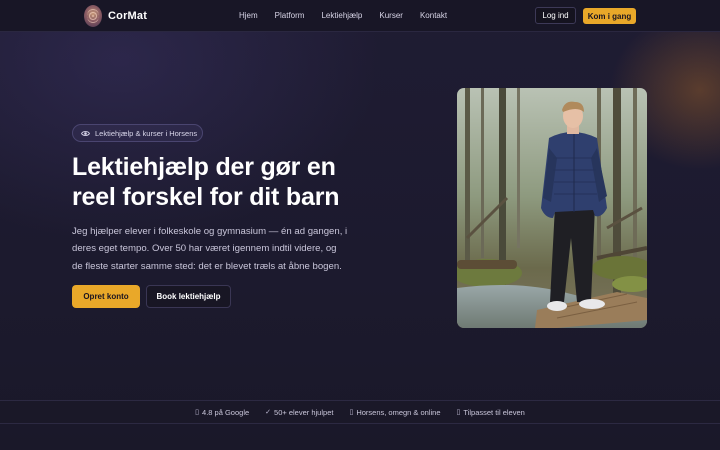 Image resolution: width=720 pixels, height=450 pixels. What do you see at coordinates (206, 197) in the screenshot?
I see `hero-title-line: reel forskel for dit barn` at bounding box center [206, 197].